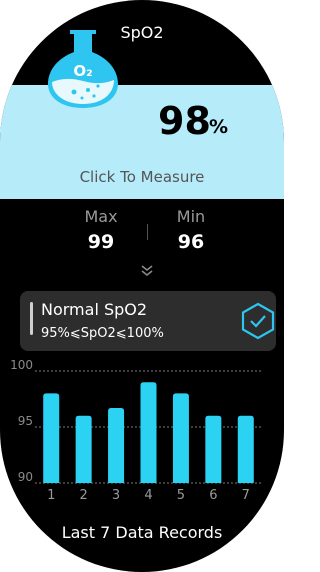  What do you see at coordinates (219, 127) in the screenshot?
I see `spo2-unit: %` at bounding box center [219, 127].